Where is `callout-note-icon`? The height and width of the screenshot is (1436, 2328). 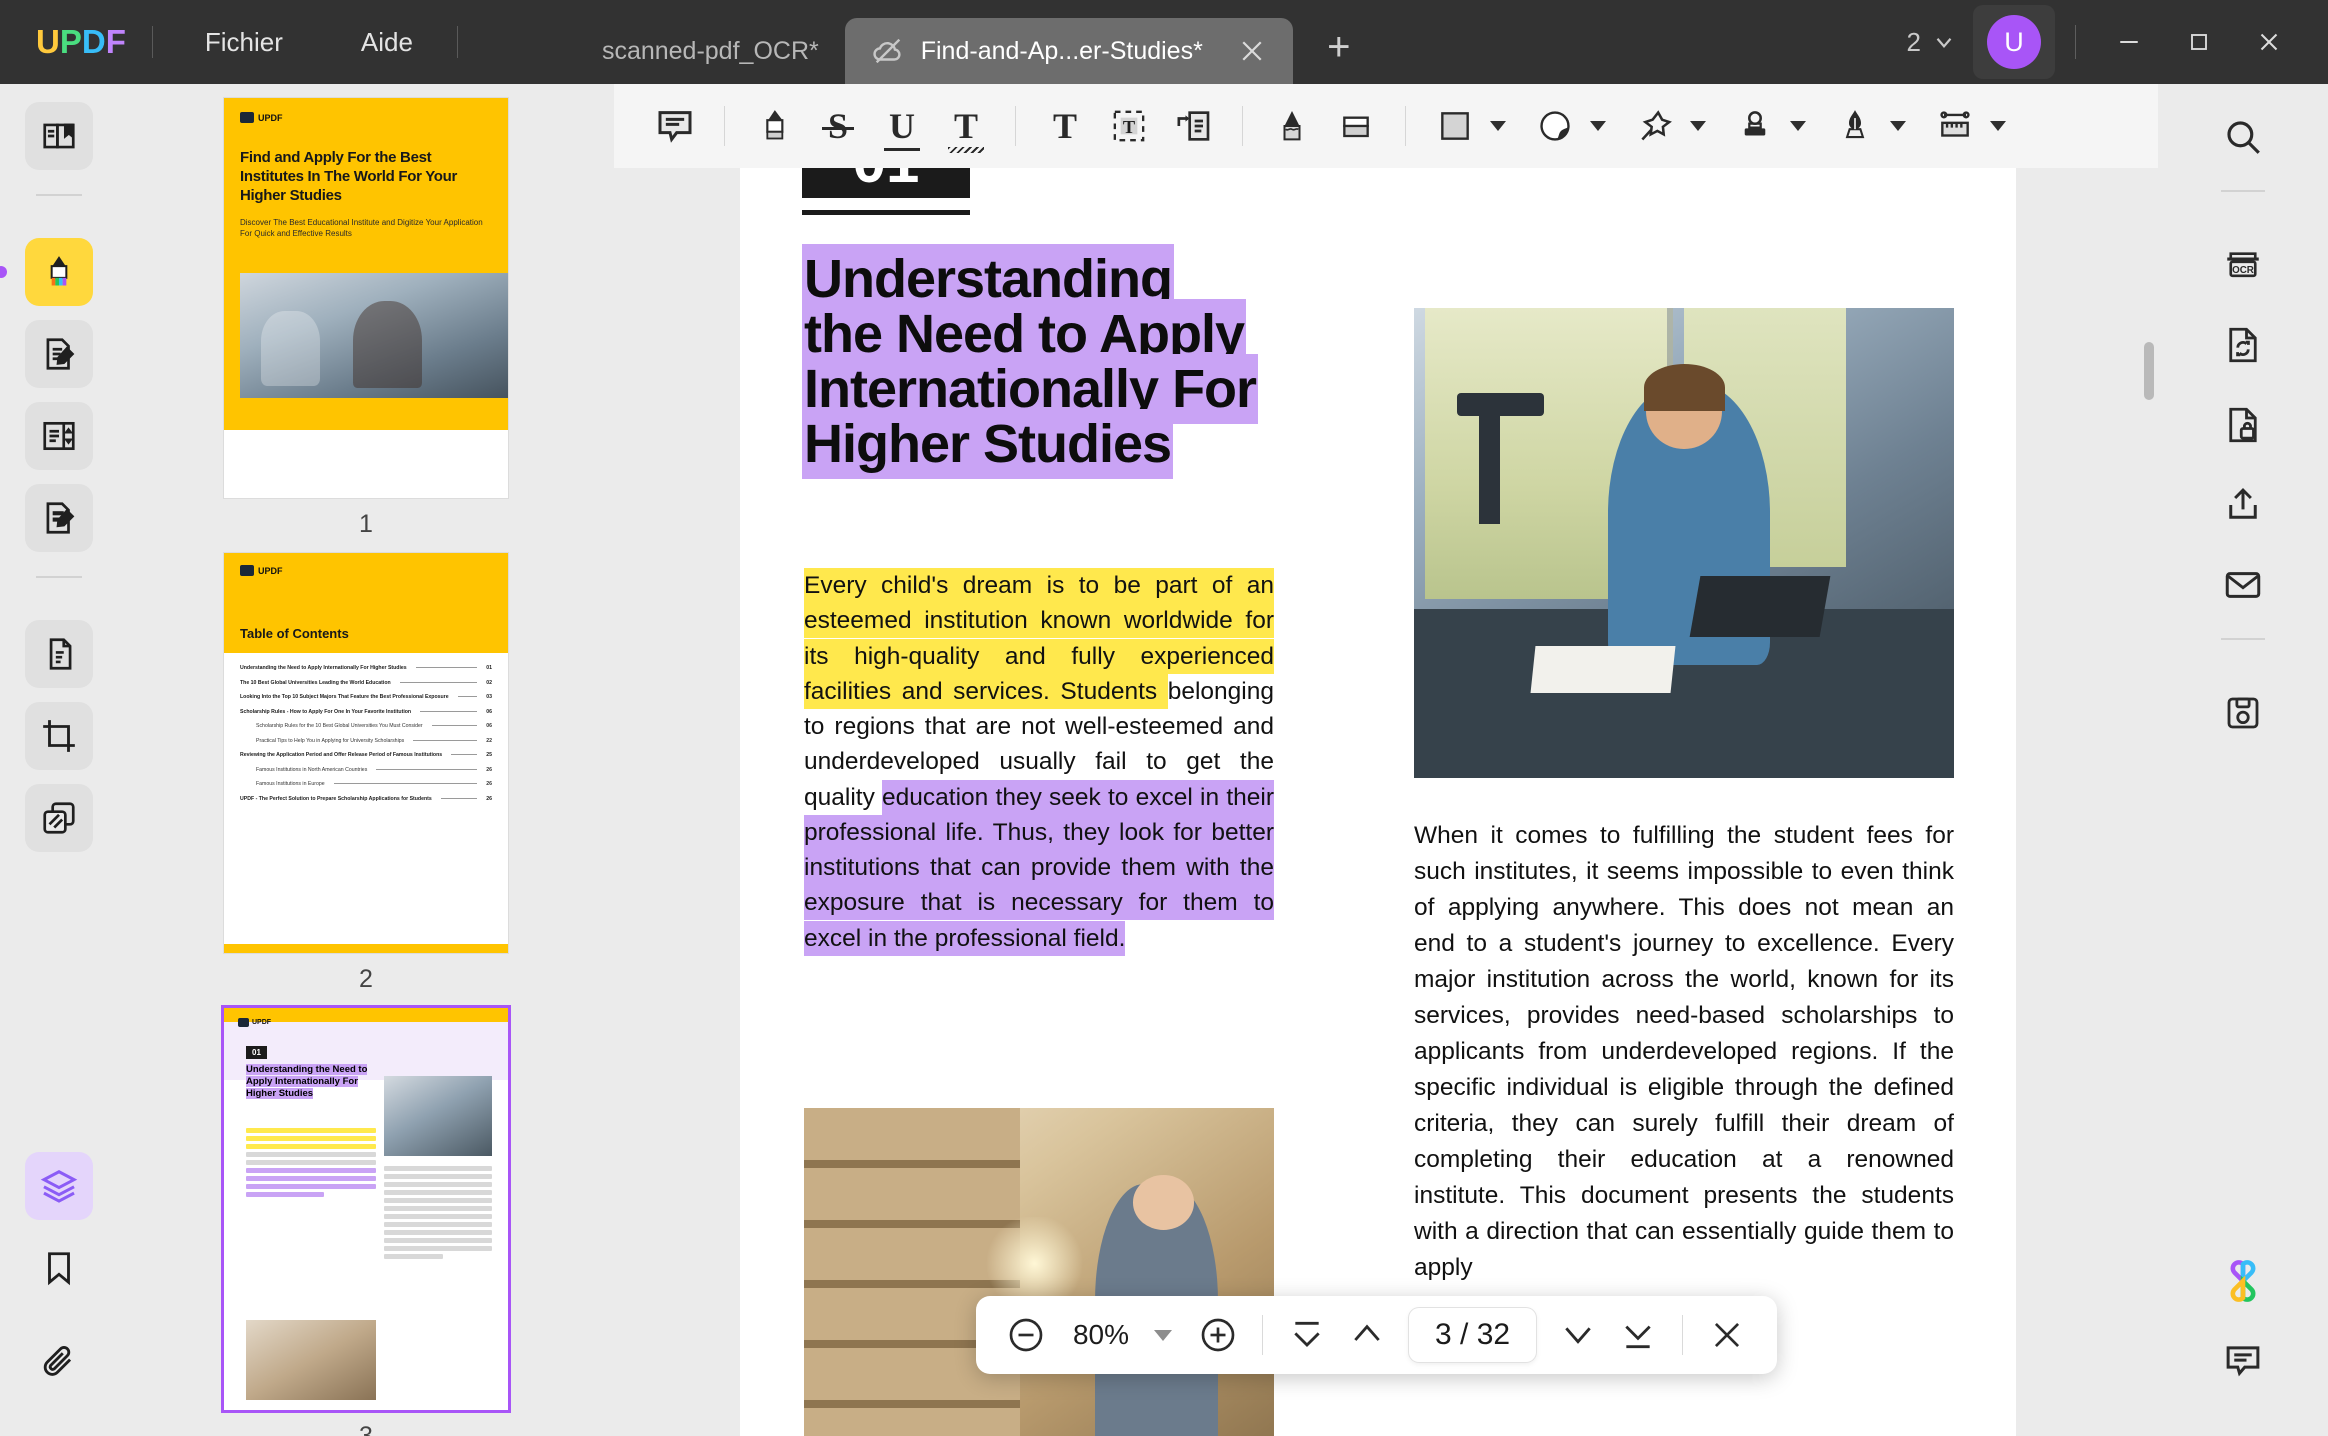 callout-note-icon is located at coordinates (1193, 126).